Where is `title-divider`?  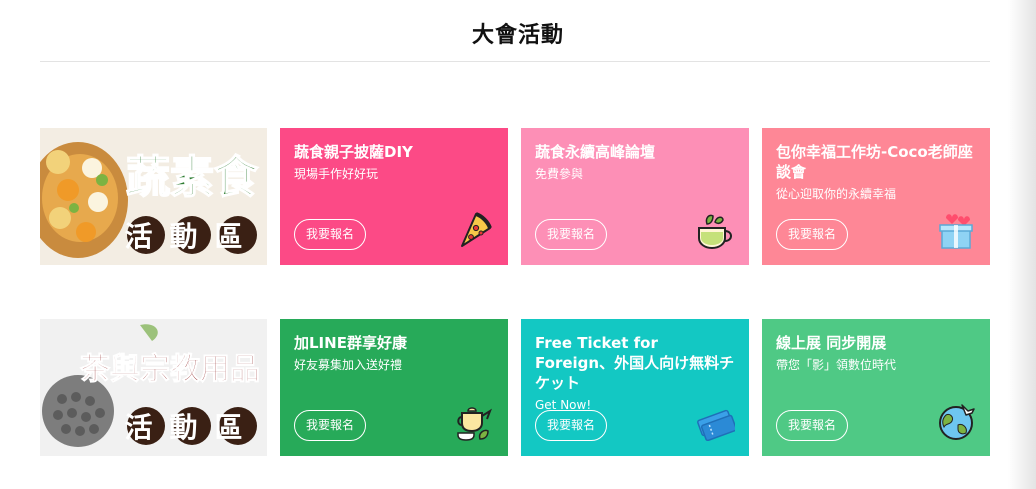 title-divider is located at coordinates (515, 61).